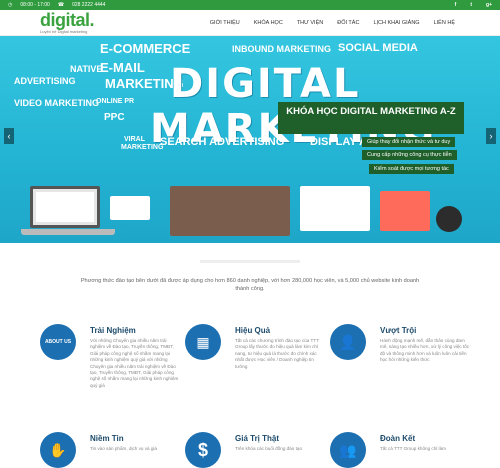  I want to click on google-plus-icon: g+, so click(489, 5).